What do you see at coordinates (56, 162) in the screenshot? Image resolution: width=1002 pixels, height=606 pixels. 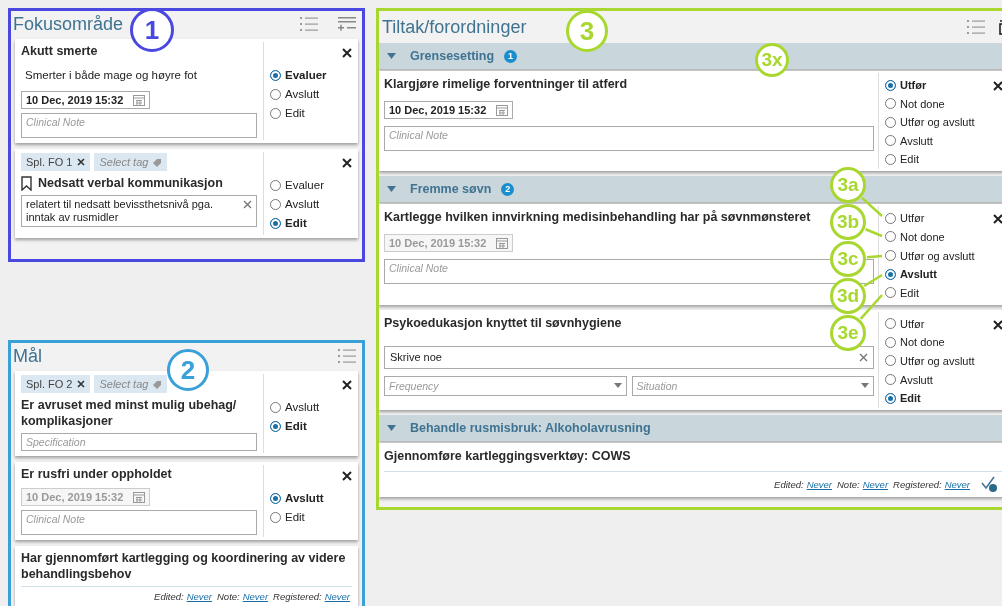 I see `tag-chip: Spl. FO 1` at bounding box center [56, 162].